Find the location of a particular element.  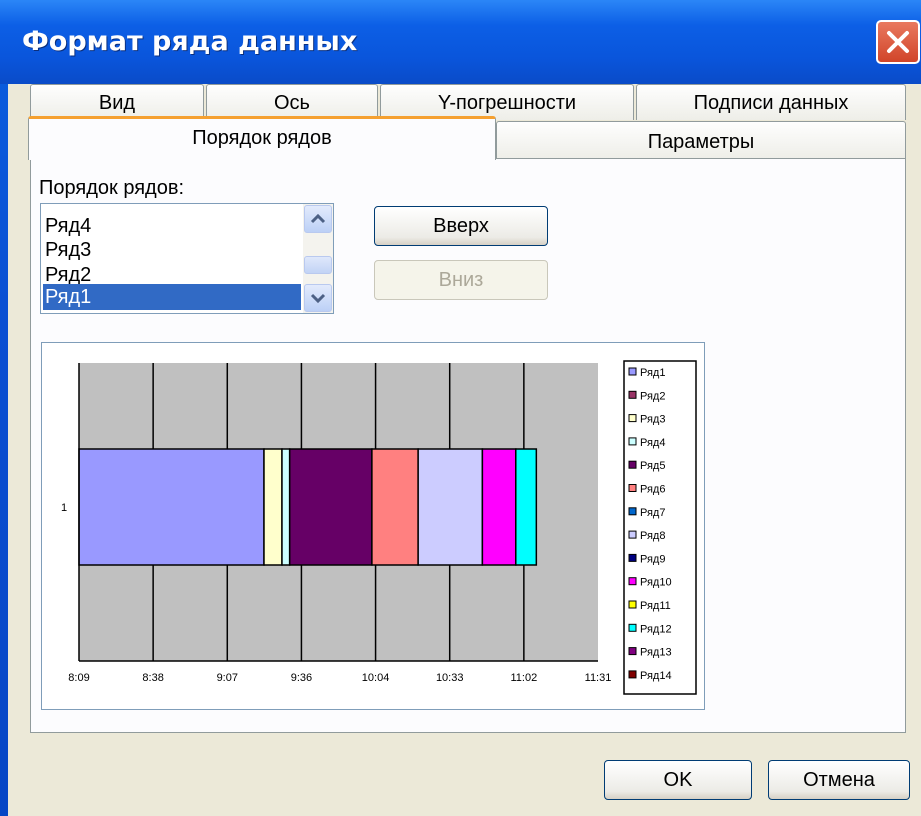

tab-view: Вид is located at coordinates (117, 102).